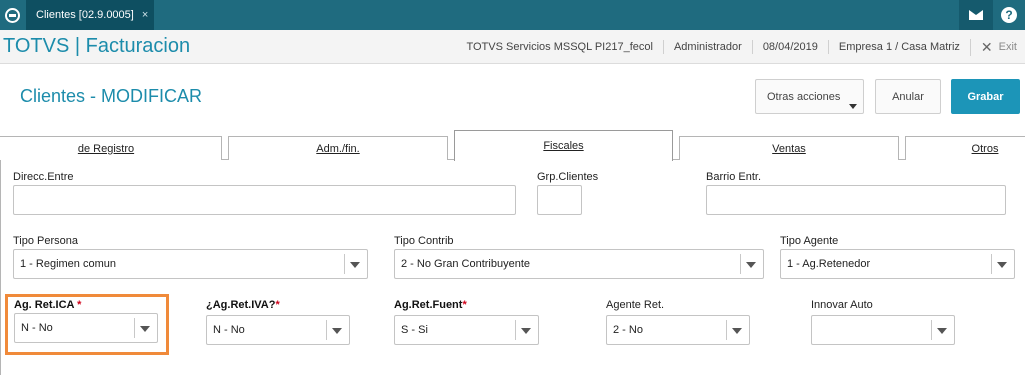 The width and height of the screenshot is (1025, 375). I want to click on innovar-auto-select, so click(883, 330).